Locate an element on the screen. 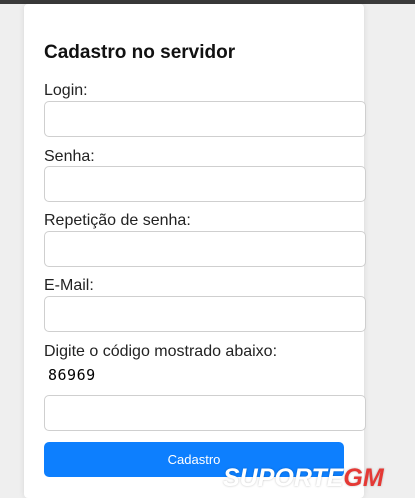 The height and width of the screenshot is (498, 415). watermark-text-part1: SUPORTE is located at coordinates (283, 478).